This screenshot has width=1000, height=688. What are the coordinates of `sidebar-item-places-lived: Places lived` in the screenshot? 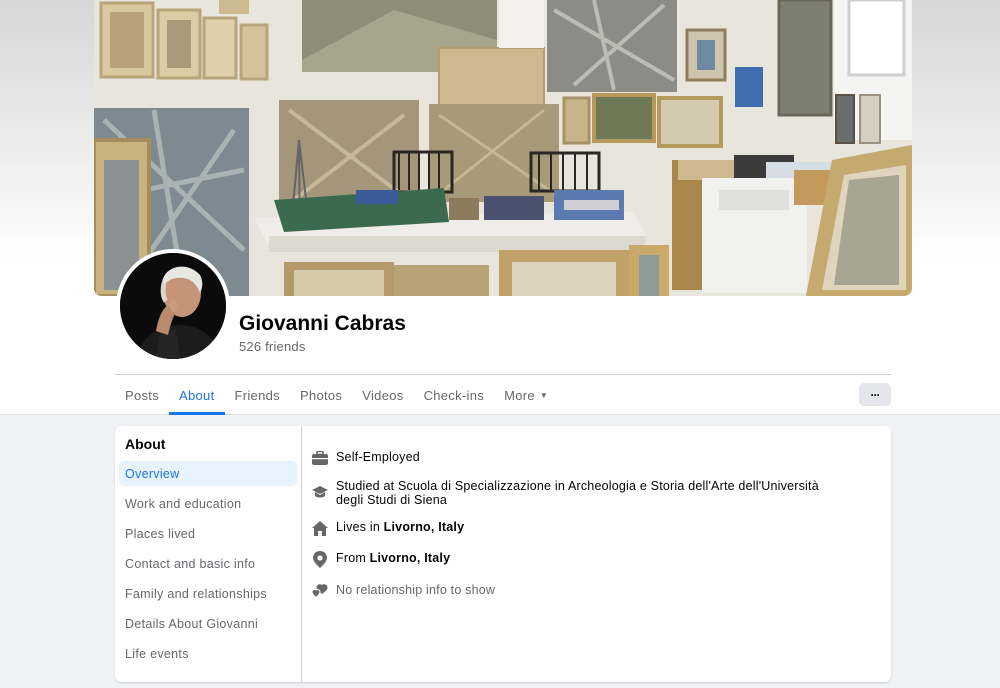 It's located at (208, 533).